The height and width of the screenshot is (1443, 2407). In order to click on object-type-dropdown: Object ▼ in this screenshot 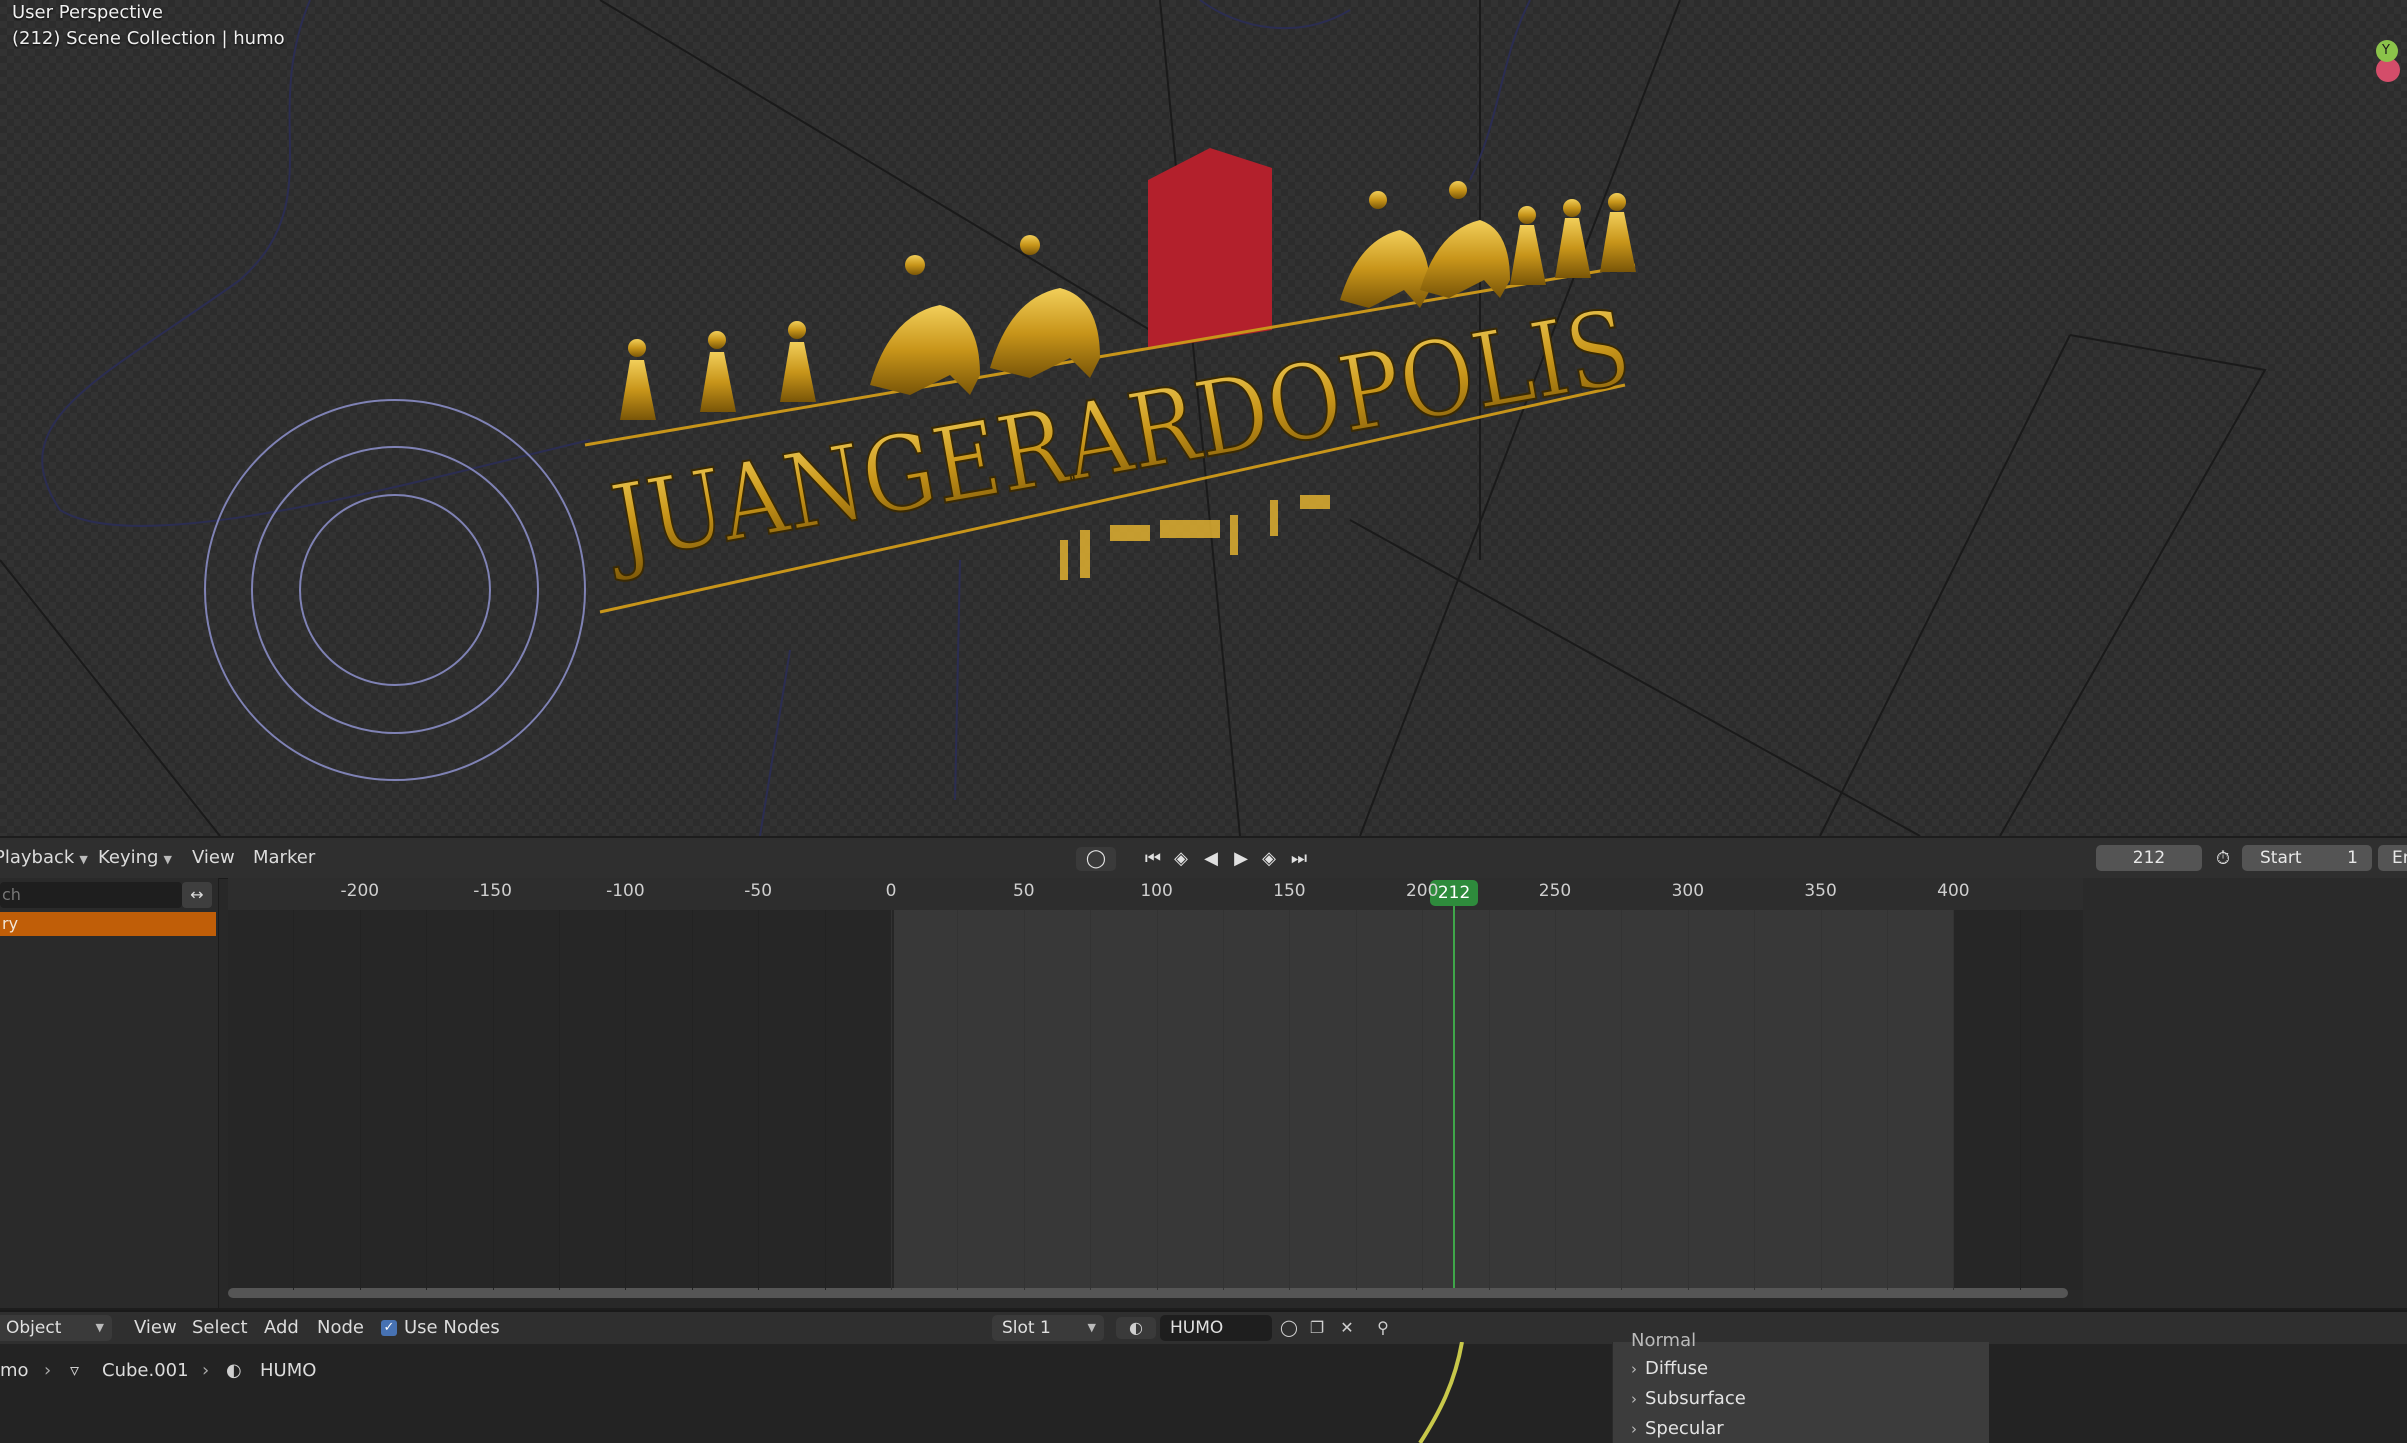, I will do `click(56, 1328)`.